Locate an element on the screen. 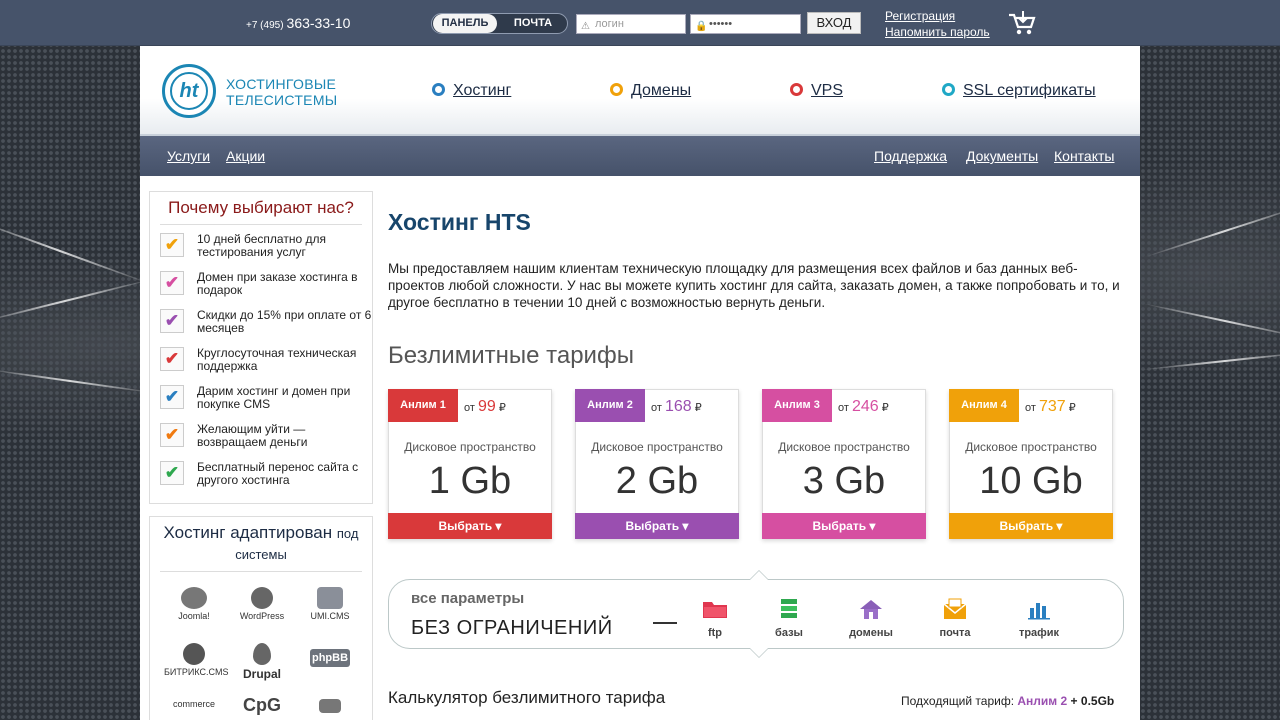  phpbb-logo: phpBB is located at coordinates (330, 658).